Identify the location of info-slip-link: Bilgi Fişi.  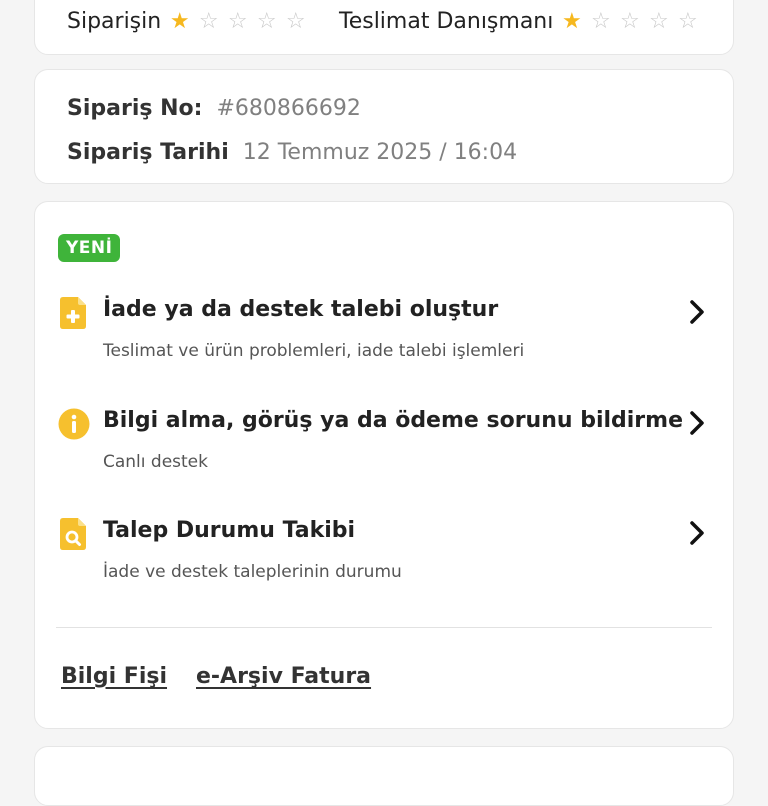
(114, 676).